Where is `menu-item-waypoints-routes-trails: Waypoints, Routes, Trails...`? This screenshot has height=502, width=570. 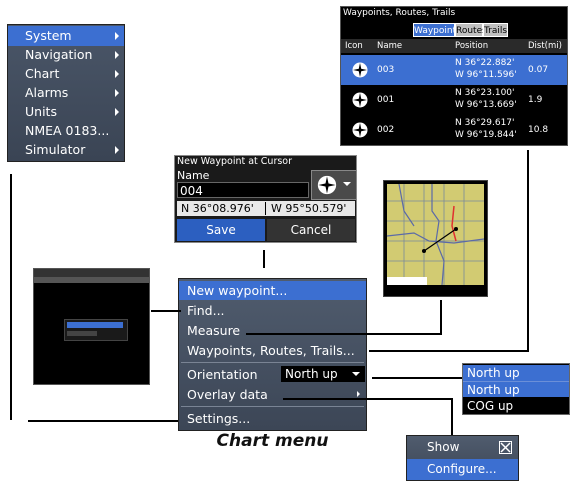
menu-item-waypoints-routes-trails: Waypoints, Routes, Trails... is located at coordinates (272, 350).